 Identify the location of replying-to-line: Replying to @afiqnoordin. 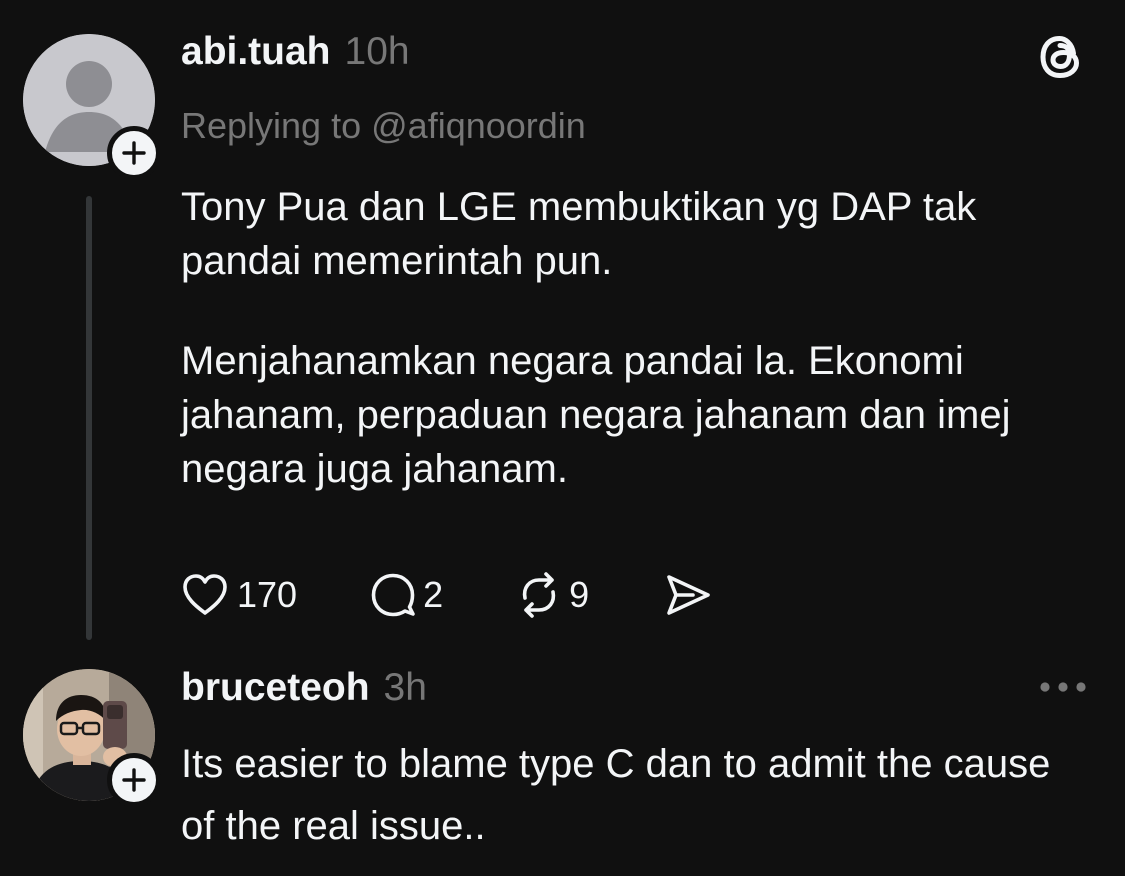
(383, 126).